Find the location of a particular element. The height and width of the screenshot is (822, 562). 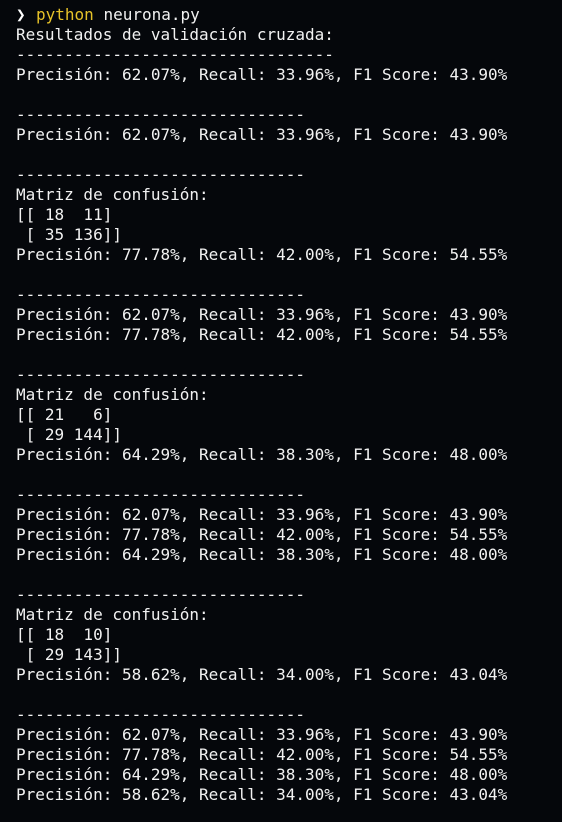

output-line: [[ 18 10] is located at coordinates (64, 634).